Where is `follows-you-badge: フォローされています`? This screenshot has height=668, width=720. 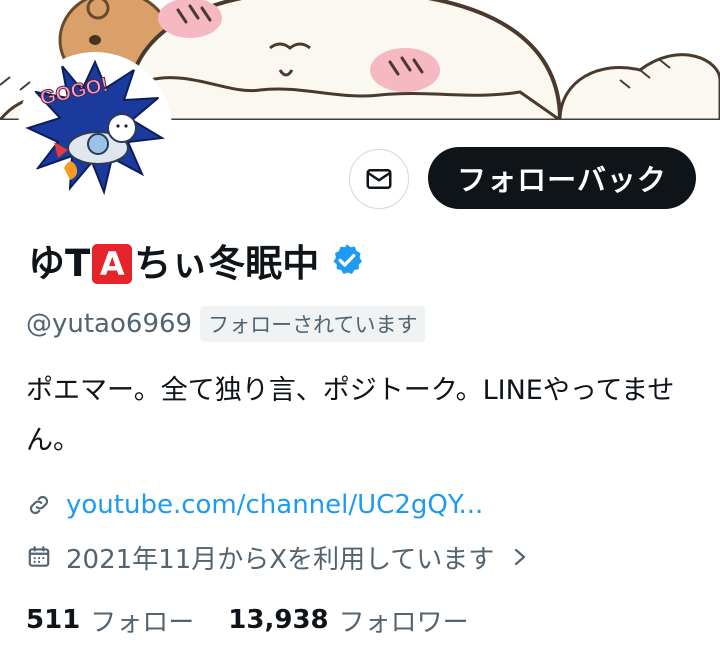
follows-you-badge: フォローされています is located at coordinates (313, 324).